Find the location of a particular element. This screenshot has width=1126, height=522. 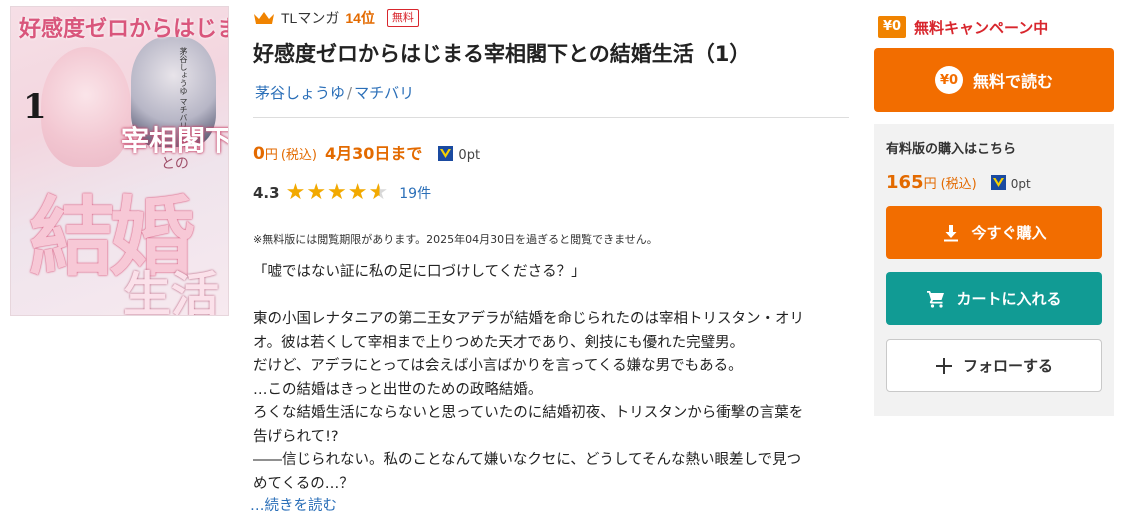

synopsis-line: めてくるの…？ is located at coordinates (303, 483).